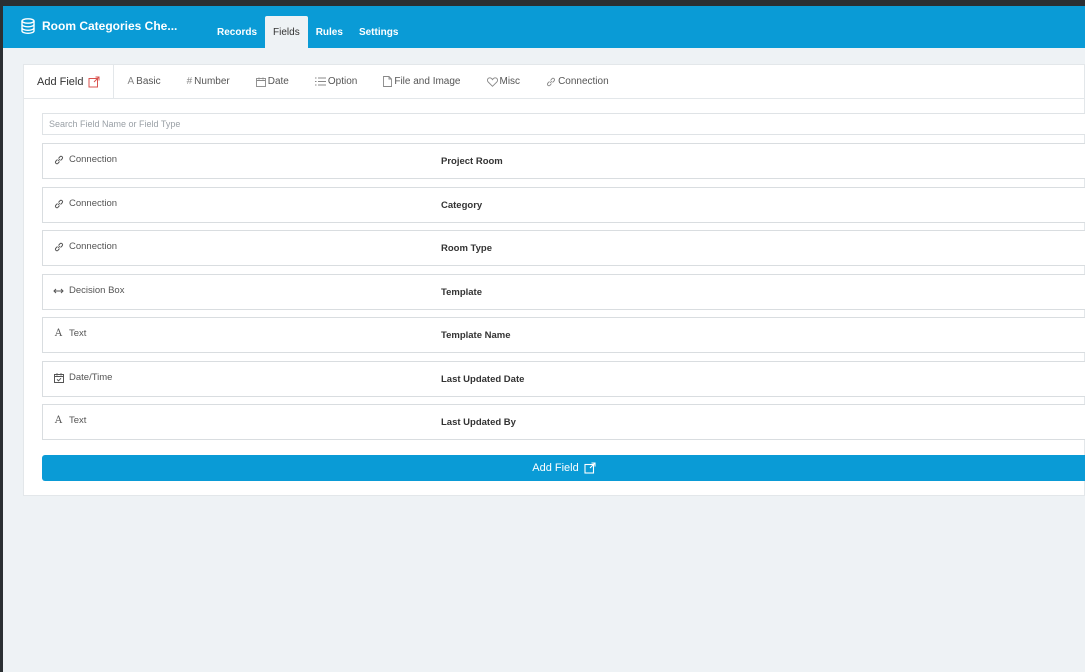 This screenshot has height=672, width=1085. What do you see at coordinates (563, 422) in the screenshot?
I see `field-row: A Text Last Updated By` at bounding box center [563, 422].